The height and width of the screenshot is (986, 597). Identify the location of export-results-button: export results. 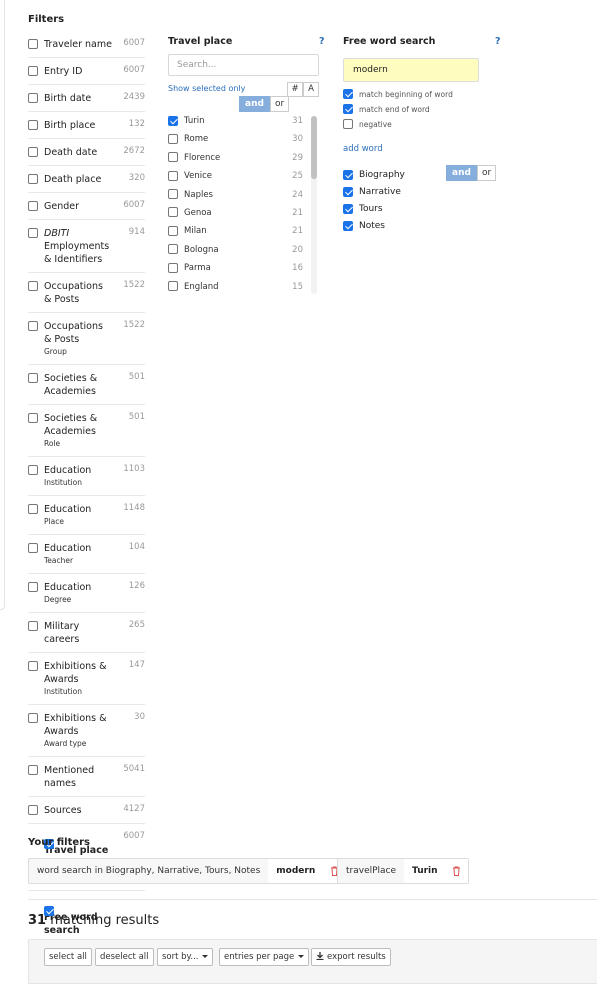
(351, 957).